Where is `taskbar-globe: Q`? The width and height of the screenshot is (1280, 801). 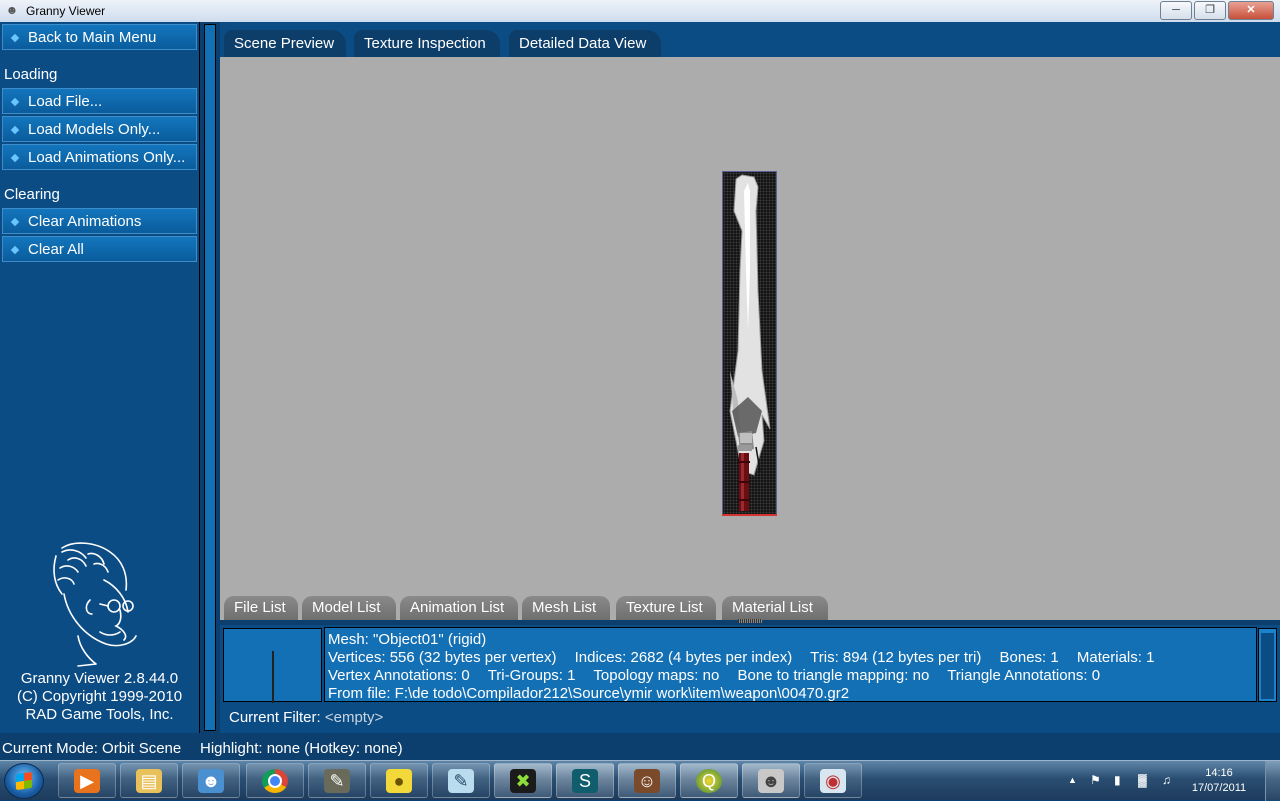 taskbar-globe: Q is located at coordinates (709, 780).